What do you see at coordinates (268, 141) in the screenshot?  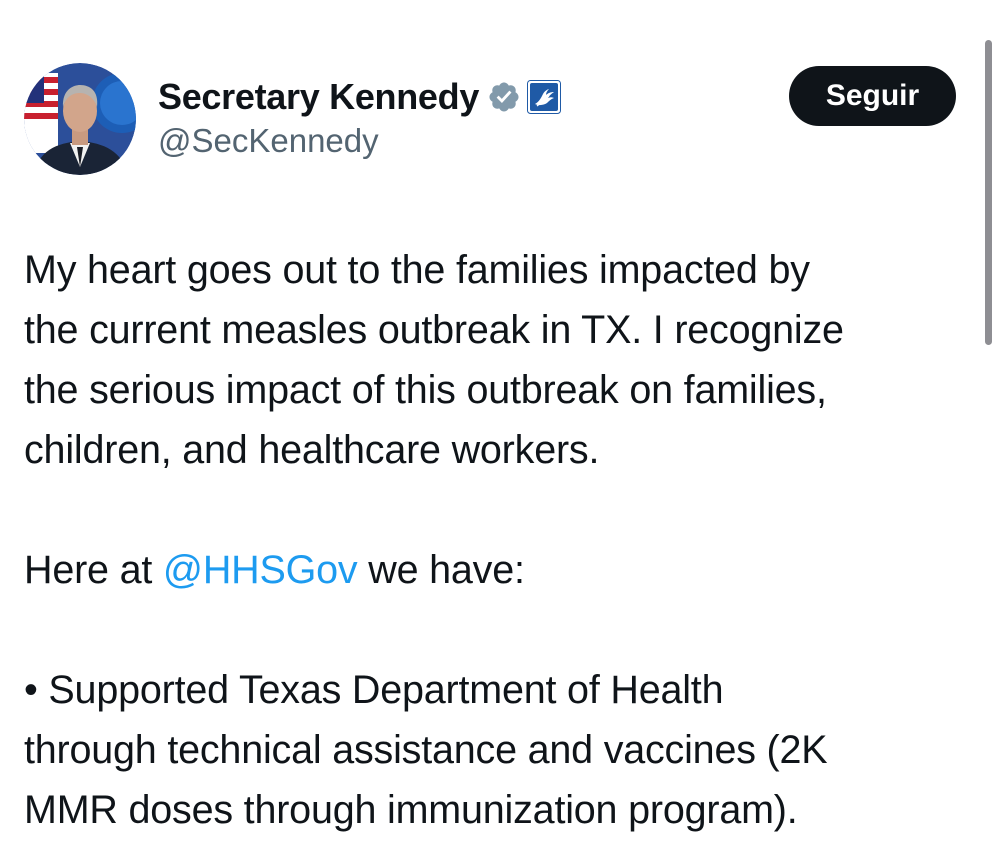 I see `author-handle: @SecKennedy` at bounding box center [268, 141].